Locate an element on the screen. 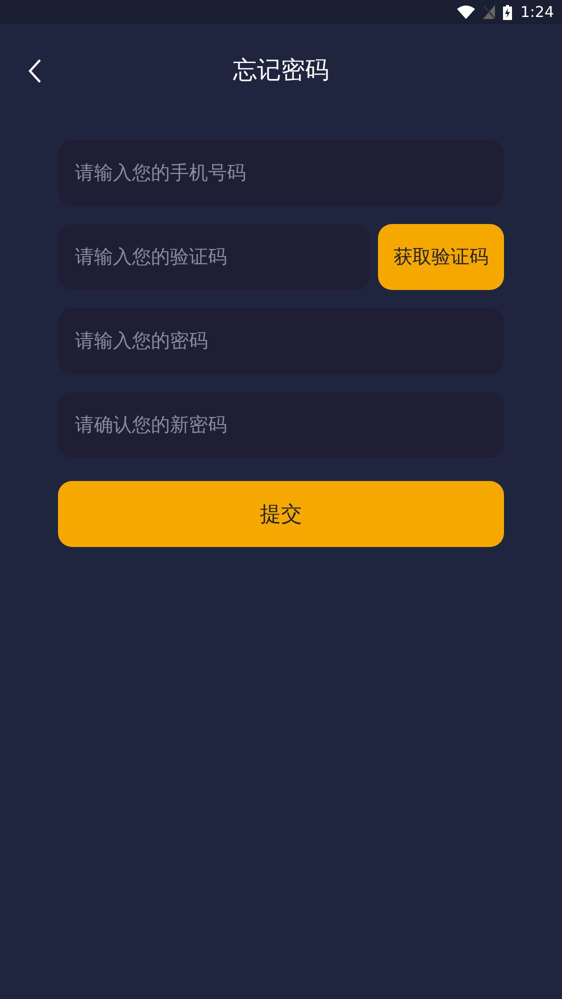  input-field: 请输入您的手机号码 is located at coordinates (281, 173).